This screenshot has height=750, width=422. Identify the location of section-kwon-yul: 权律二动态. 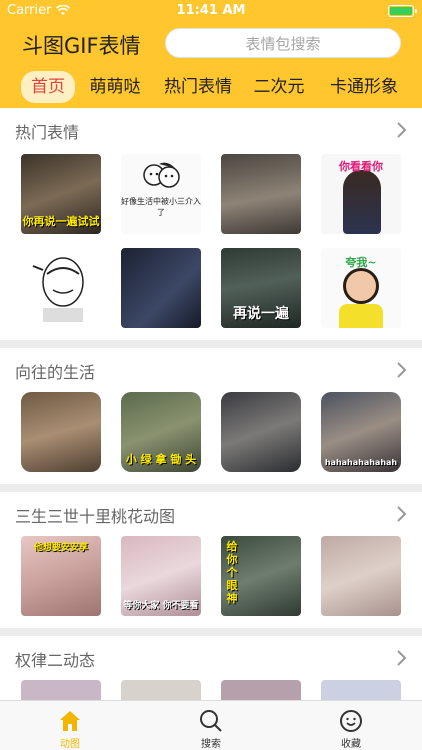
(211, 668).